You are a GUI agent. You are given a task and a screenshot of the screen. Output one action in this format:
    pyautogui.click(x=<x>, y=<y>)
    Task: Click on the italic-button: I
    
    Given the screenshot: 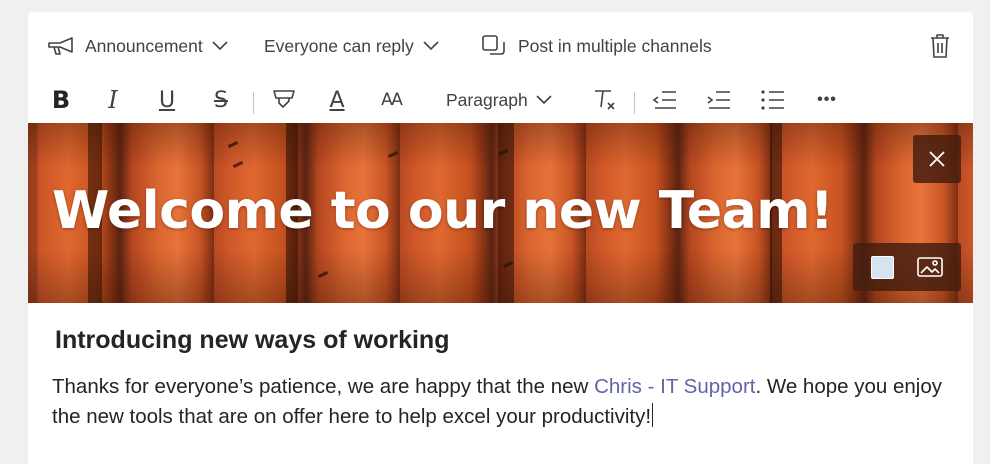 What is the action you would take?
    pyautogui.click(x=113, y=100)
    